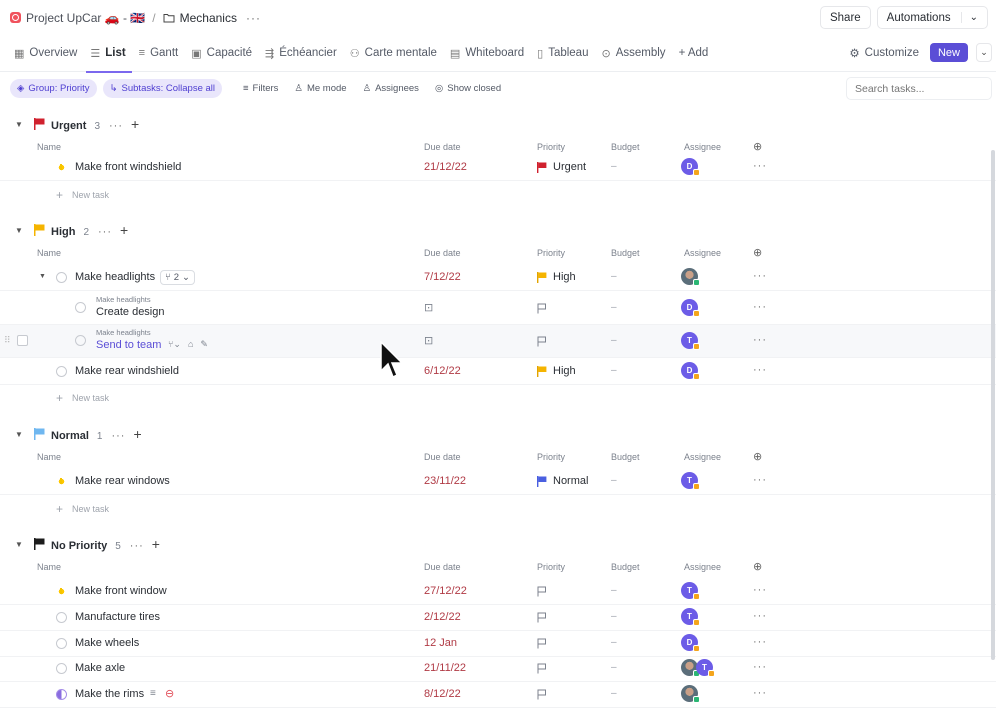 Image resolution: width=996 pixels, height=720 pixels. What do you see at coordinates (445, 167) in the screenshot?
I see `due-date: 21/12/22` at bounding box center [445, 167].